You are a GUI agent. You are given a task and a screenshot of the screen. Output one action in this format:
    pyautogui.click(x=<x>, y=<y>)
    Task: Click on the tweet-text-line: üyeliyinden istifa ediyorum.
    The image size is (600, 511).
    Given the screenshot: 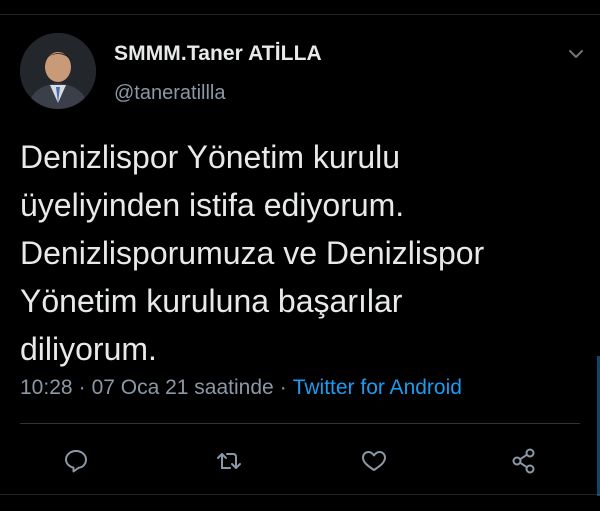 What is the action you would take?
    pyautogui.click(x=212, y=205)
    